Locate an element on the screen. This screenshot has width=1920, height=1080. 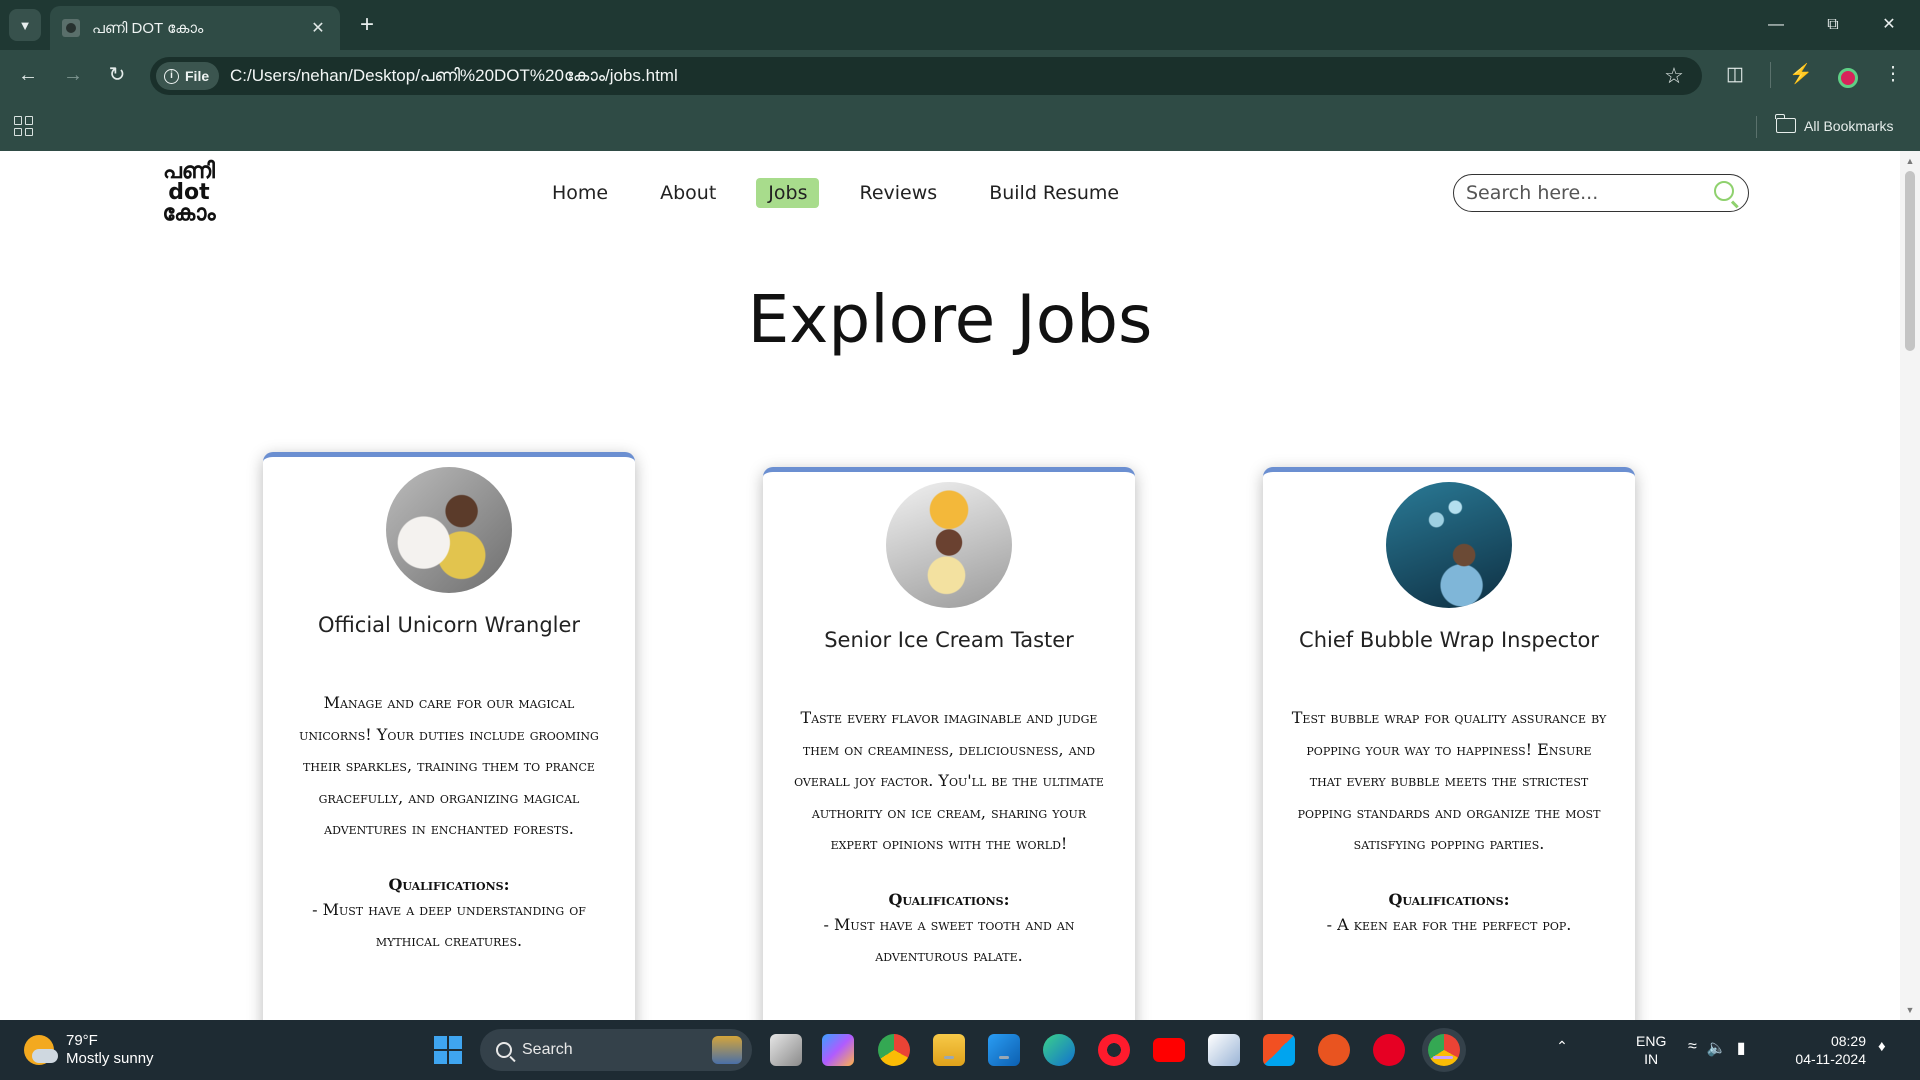
browser-tab-strip: ▼ പണി DOT കോം ✕ + — ⧉ ✕ is located at coordinates (960, 25).